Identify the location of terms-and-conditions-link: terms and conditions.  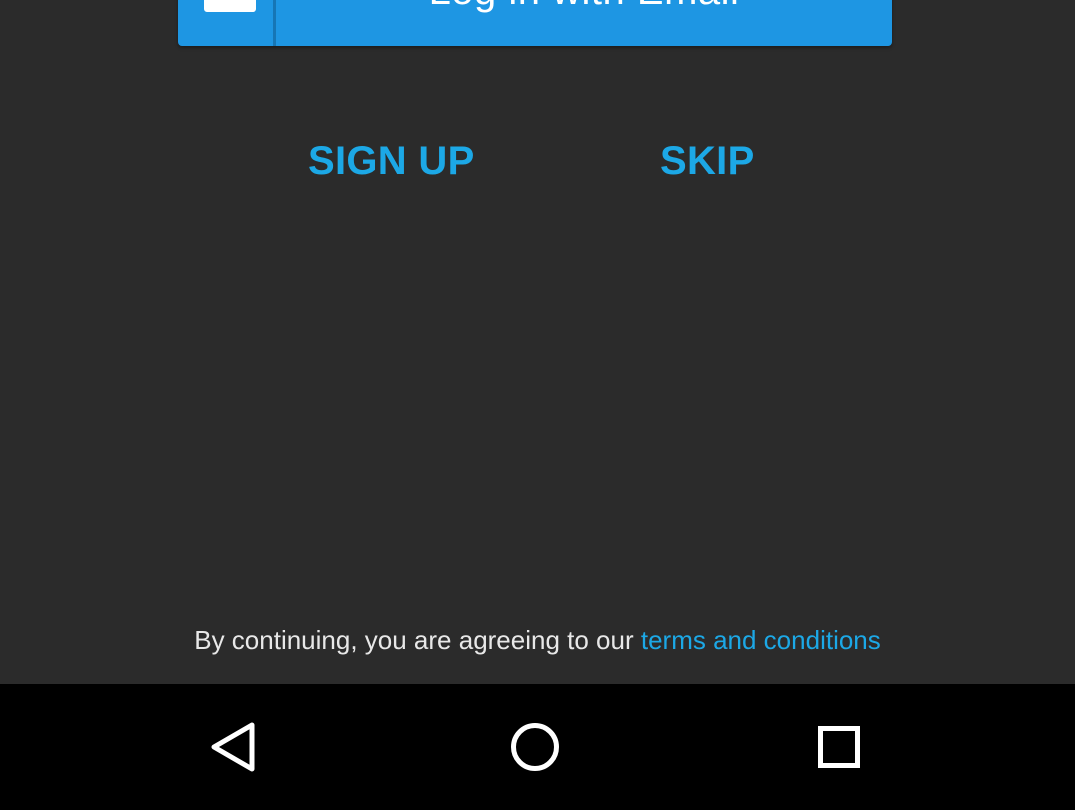
(761, 640).